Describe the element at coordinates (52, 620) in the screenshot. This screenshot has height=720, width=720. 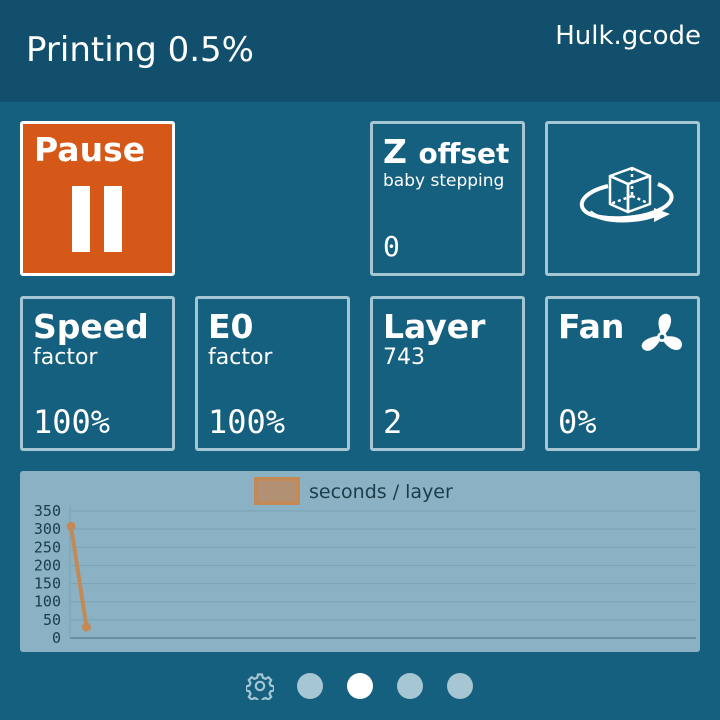
I see `y-tick-label: 50` at that location.